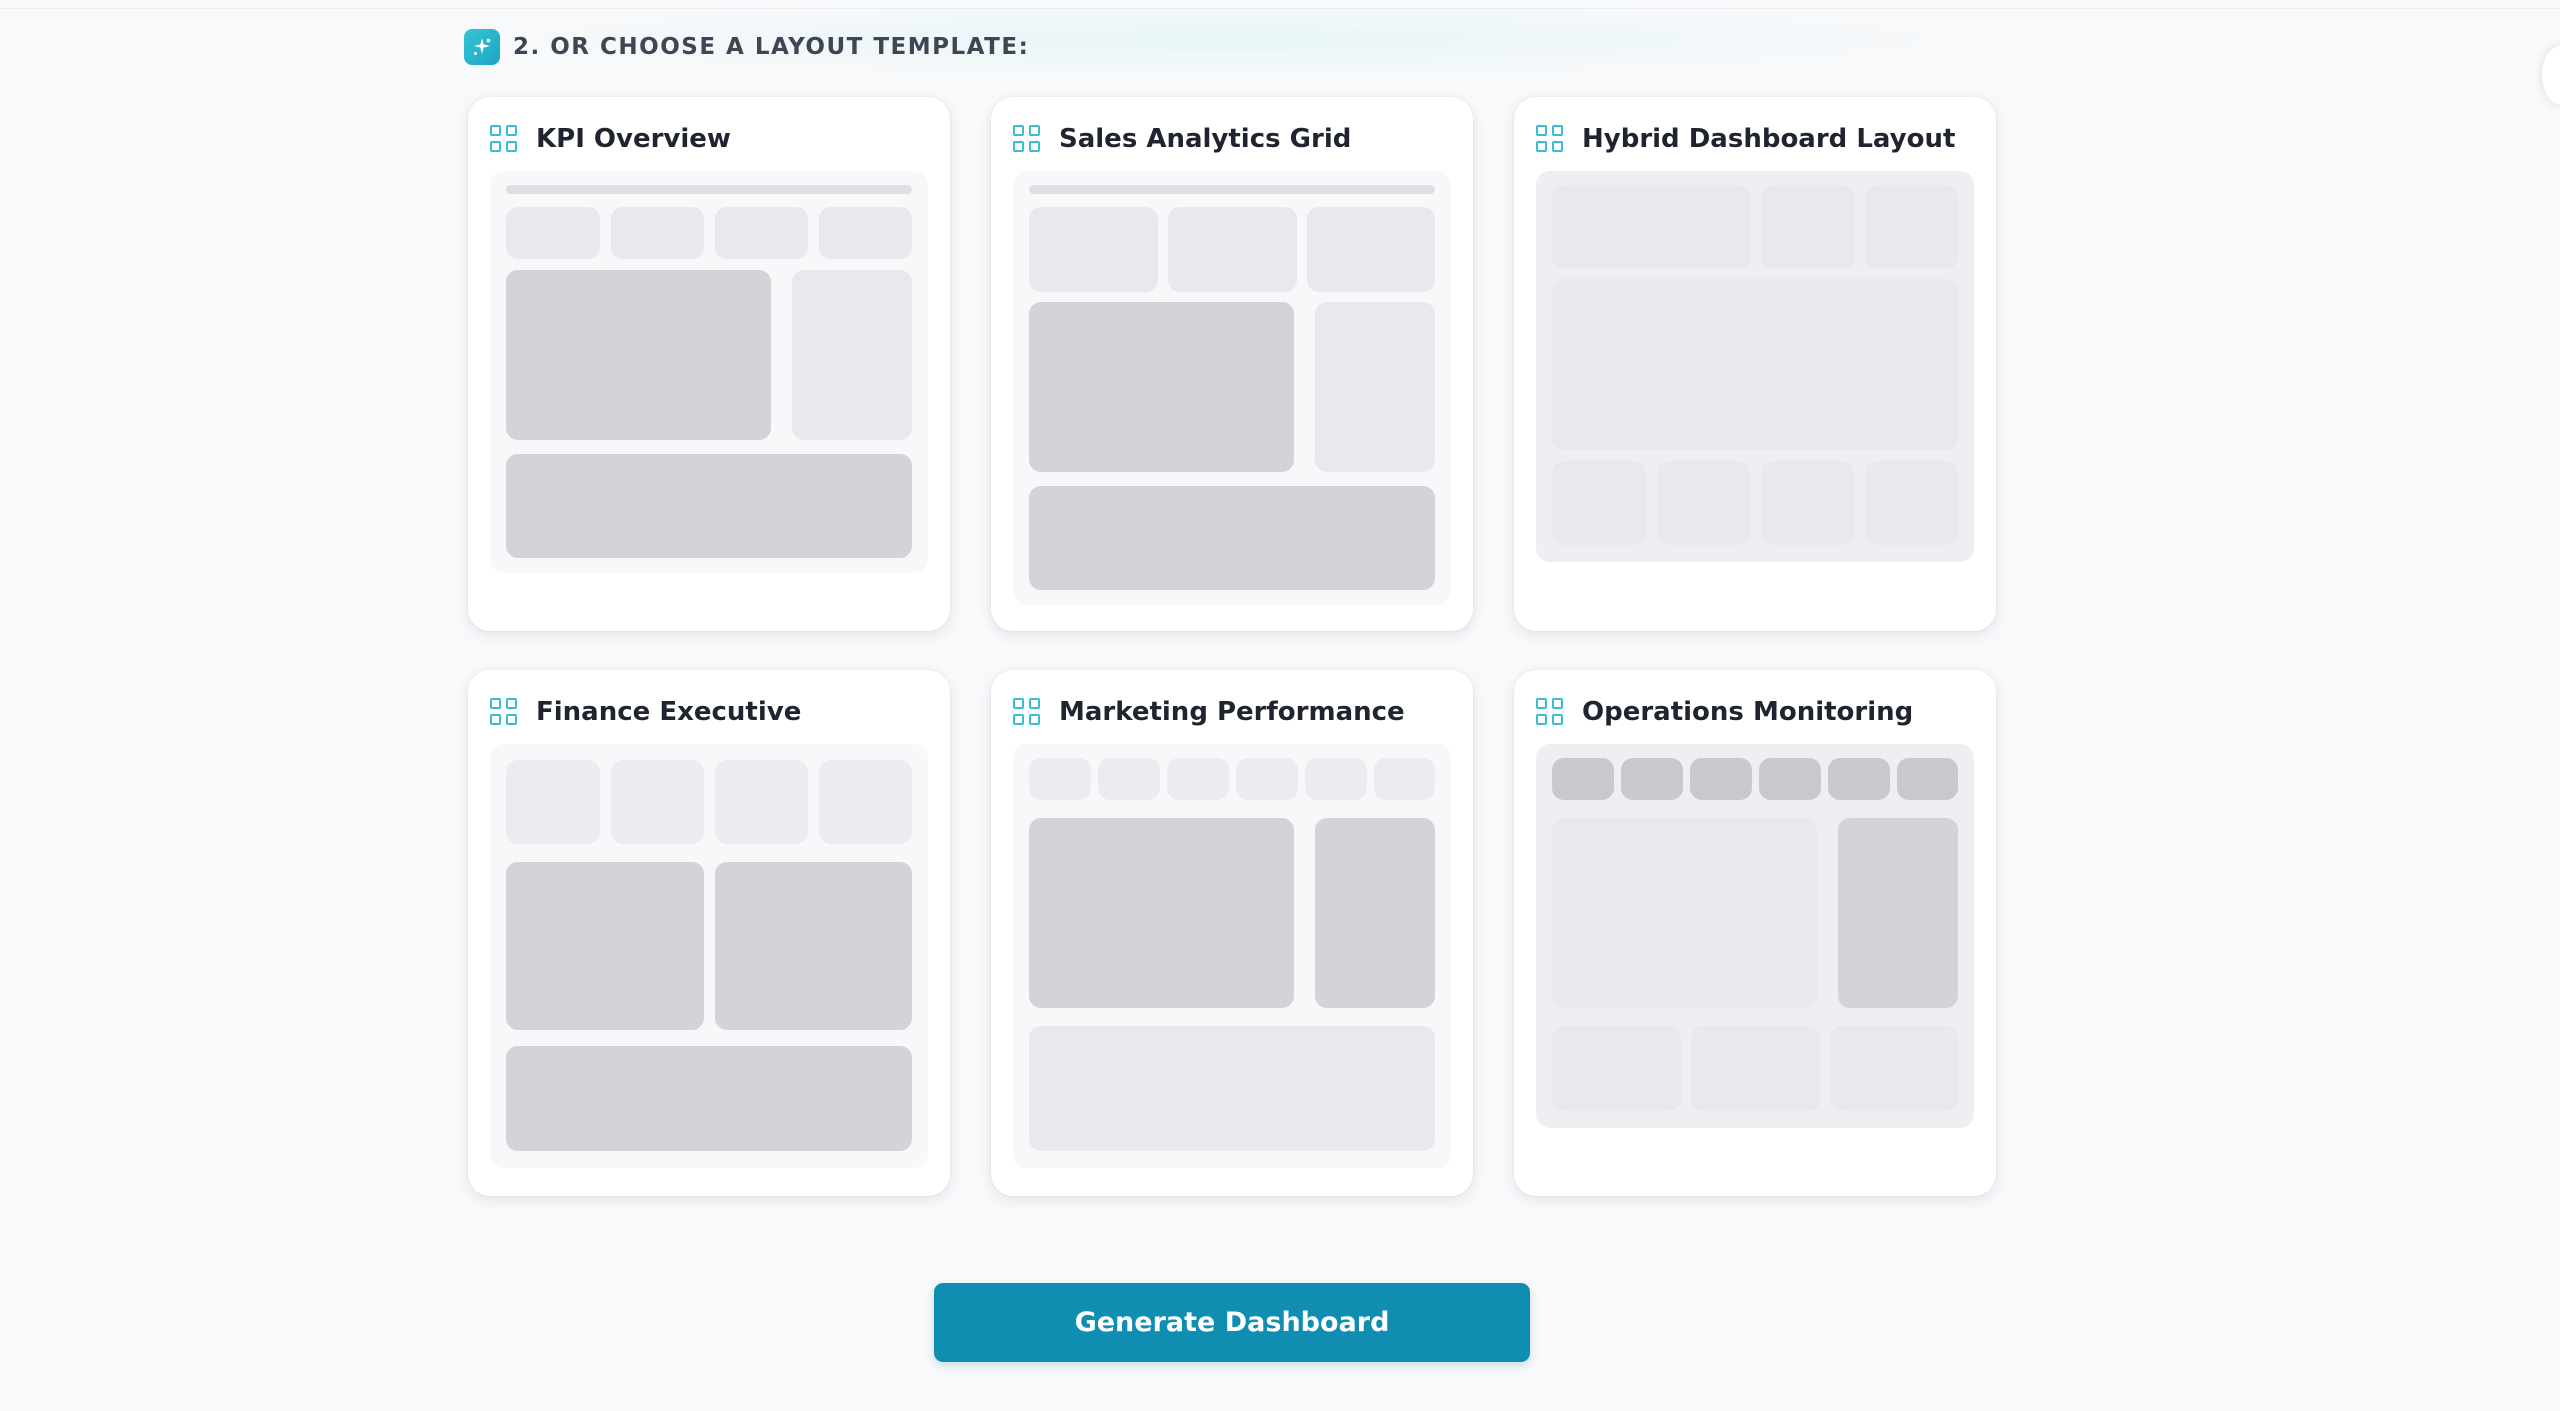 The width and height of the screenshot is (2560, 1411). I want to click on template-card-operations-monitoring: Operations Monitoring, so click(1755, 933).